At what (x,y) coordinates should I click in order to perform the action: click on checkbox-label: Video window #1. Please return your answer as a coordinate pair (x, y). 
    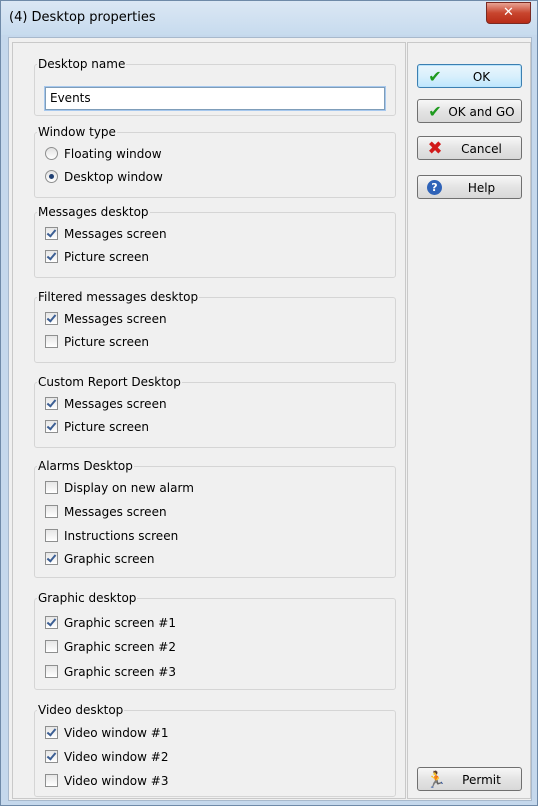
    Looking at the image, I should click on (116, 733).